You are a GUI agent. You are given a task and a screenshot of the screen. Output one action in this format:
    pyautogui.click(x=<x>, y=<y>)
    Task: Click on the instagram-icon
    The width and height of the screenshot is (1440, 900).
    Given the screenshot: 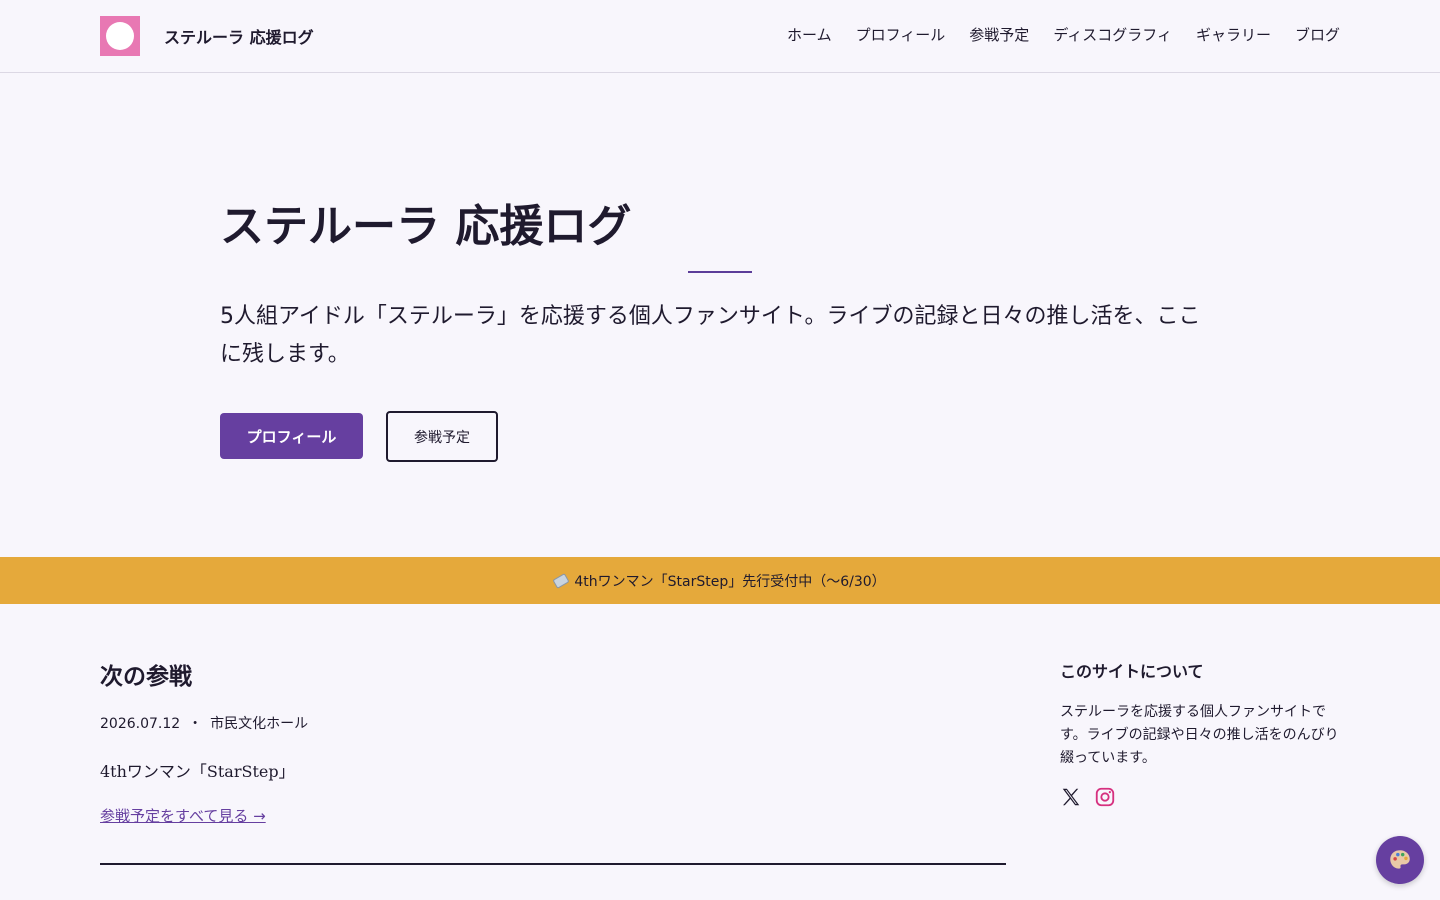 What is the action you would take?
    pyautogui.click(x=1105, y=797)
    